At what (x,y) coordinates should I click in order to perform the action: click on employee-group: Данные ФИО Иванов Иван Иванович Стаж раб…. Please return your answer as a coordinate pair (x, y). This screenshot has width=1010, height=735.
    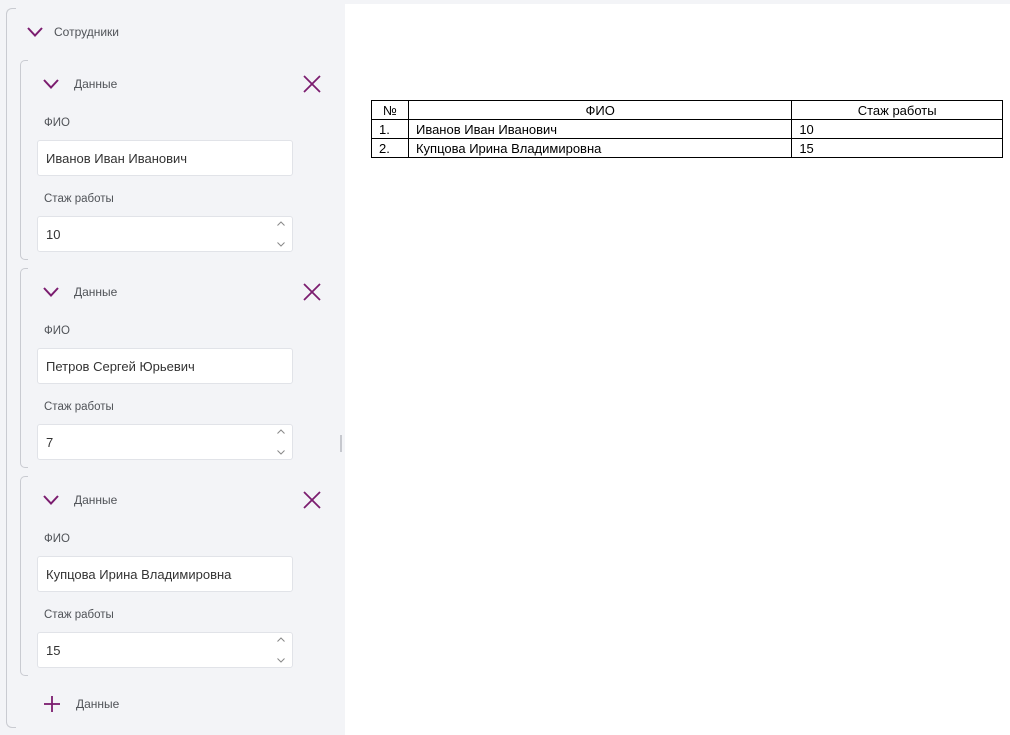
    Looking at the image, I should click on (177, 161).